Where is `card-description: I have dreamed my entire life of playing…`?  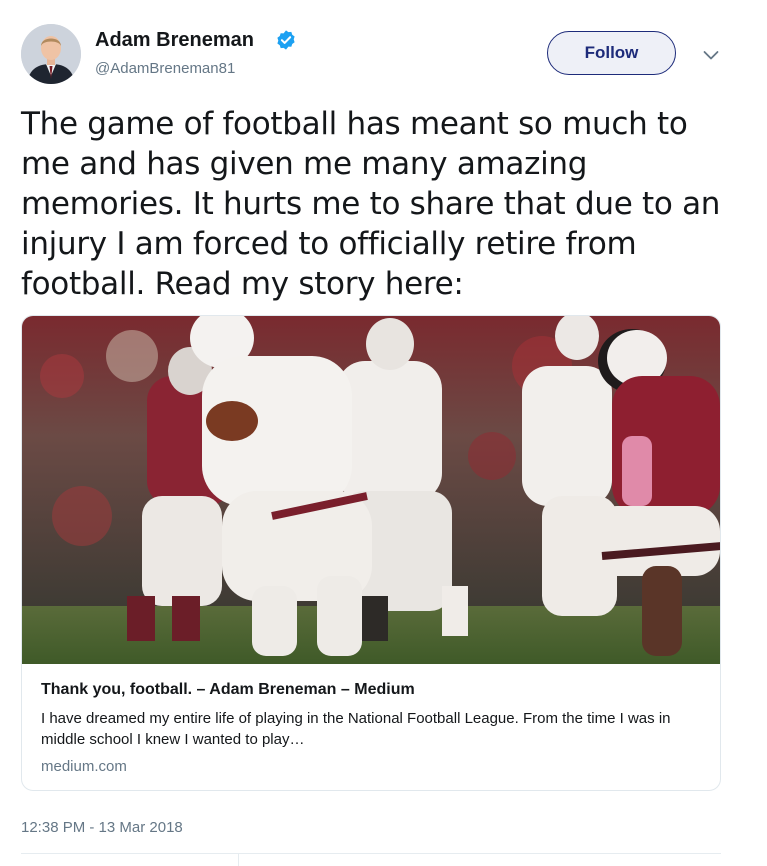 card-description: I have dreamed my entire life of playing… is located at coordinates (356, 729).